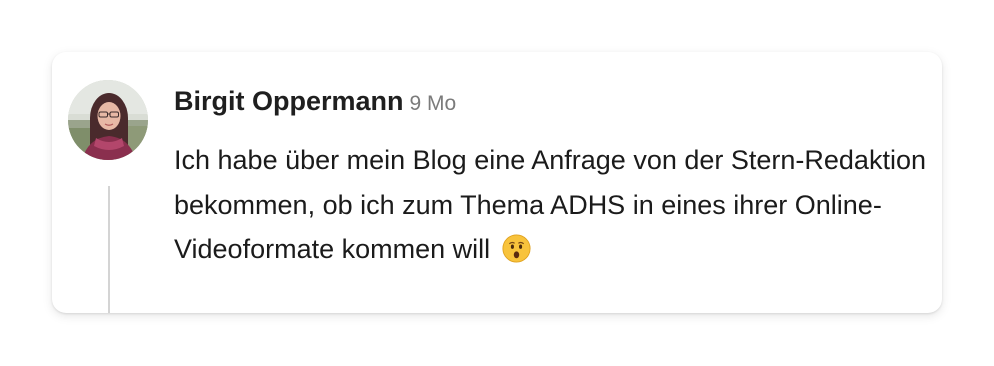 Image resolution: width=994 pixels, height=366 pixels. I want to click on face-with-open-mouth-icon, so click(516, 248).